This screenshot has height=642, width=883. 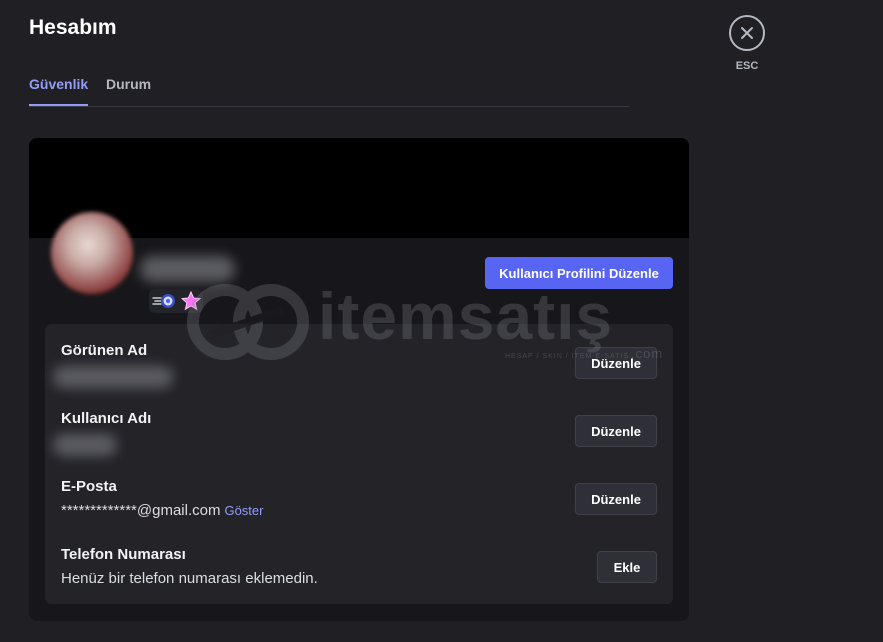 I want to click on tab-status: Durum, so click(x=128, y=84).